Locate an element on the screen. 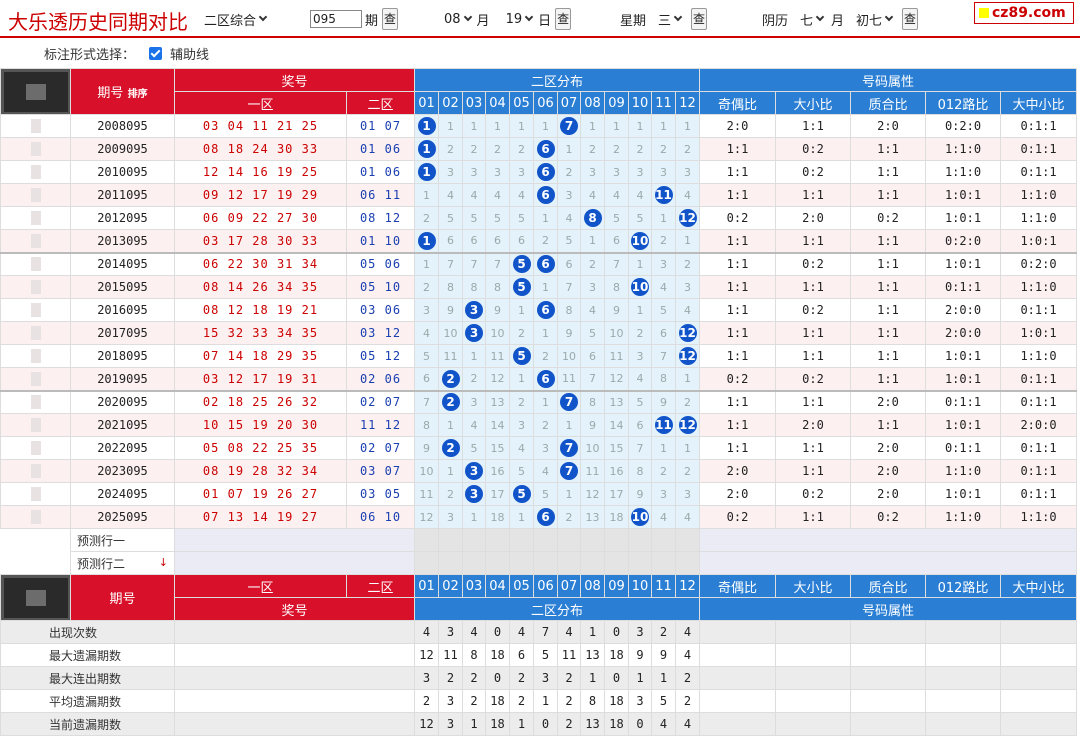 This screenshot has width=1080, height=739. site-logo: cz89.com is located at coordinates (1024, 13).